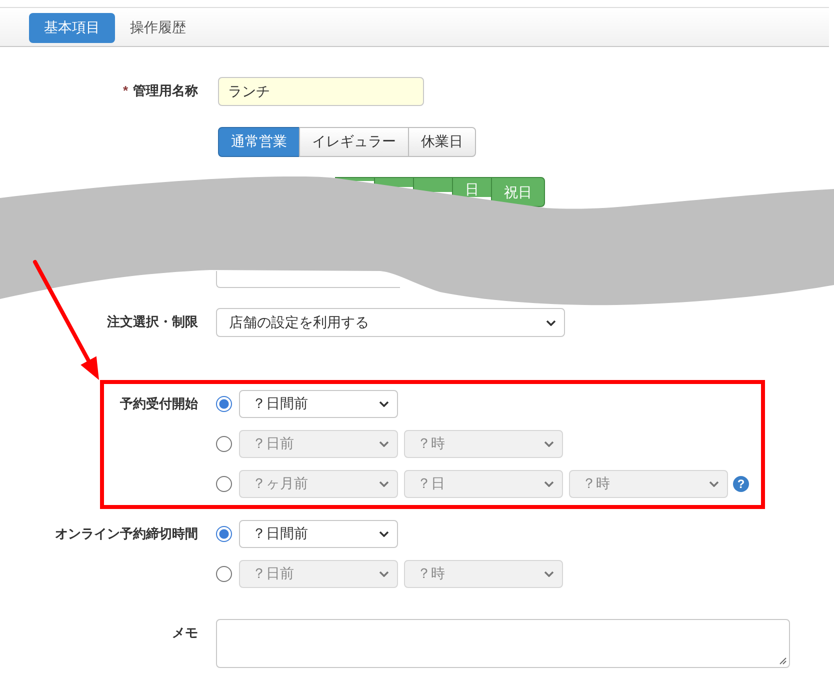 Image resolution: width=834 pixels, height=686 pixels. I want to click on resize-grip-icon, so click(783, 661).